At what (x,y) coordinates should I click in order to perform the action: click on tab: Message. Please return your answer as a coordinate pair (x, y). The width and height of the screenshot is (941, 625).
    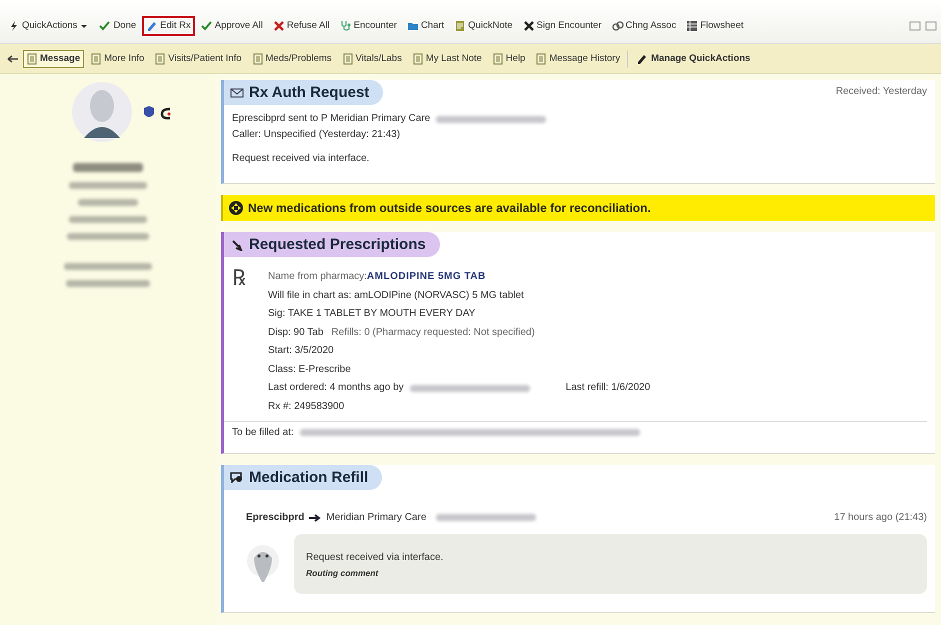
    Looking at the image, I should click on (53, 59).